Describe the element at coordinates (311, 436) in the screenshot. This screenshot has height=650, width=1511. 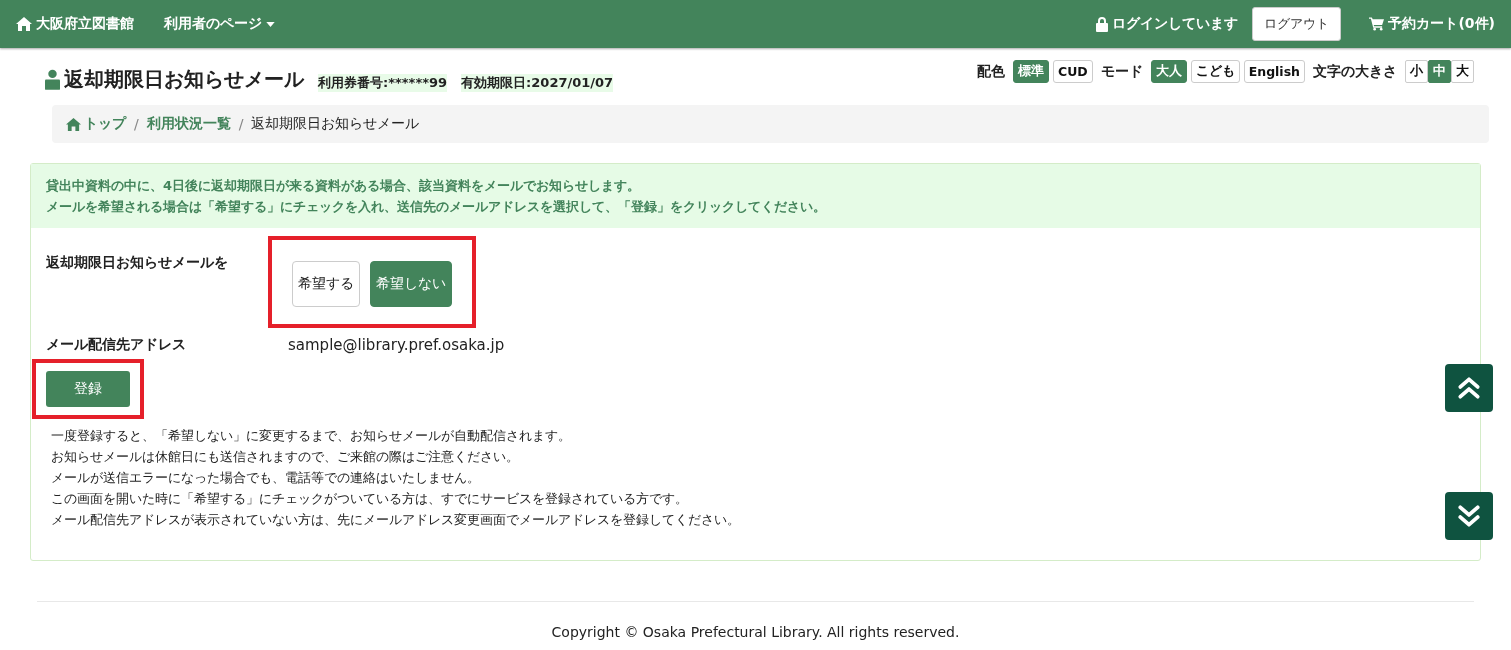
I see `note-text: 一度登録すると、「希望しない」に変更するまで、お知らせメールが自動配信されます。` at that location.